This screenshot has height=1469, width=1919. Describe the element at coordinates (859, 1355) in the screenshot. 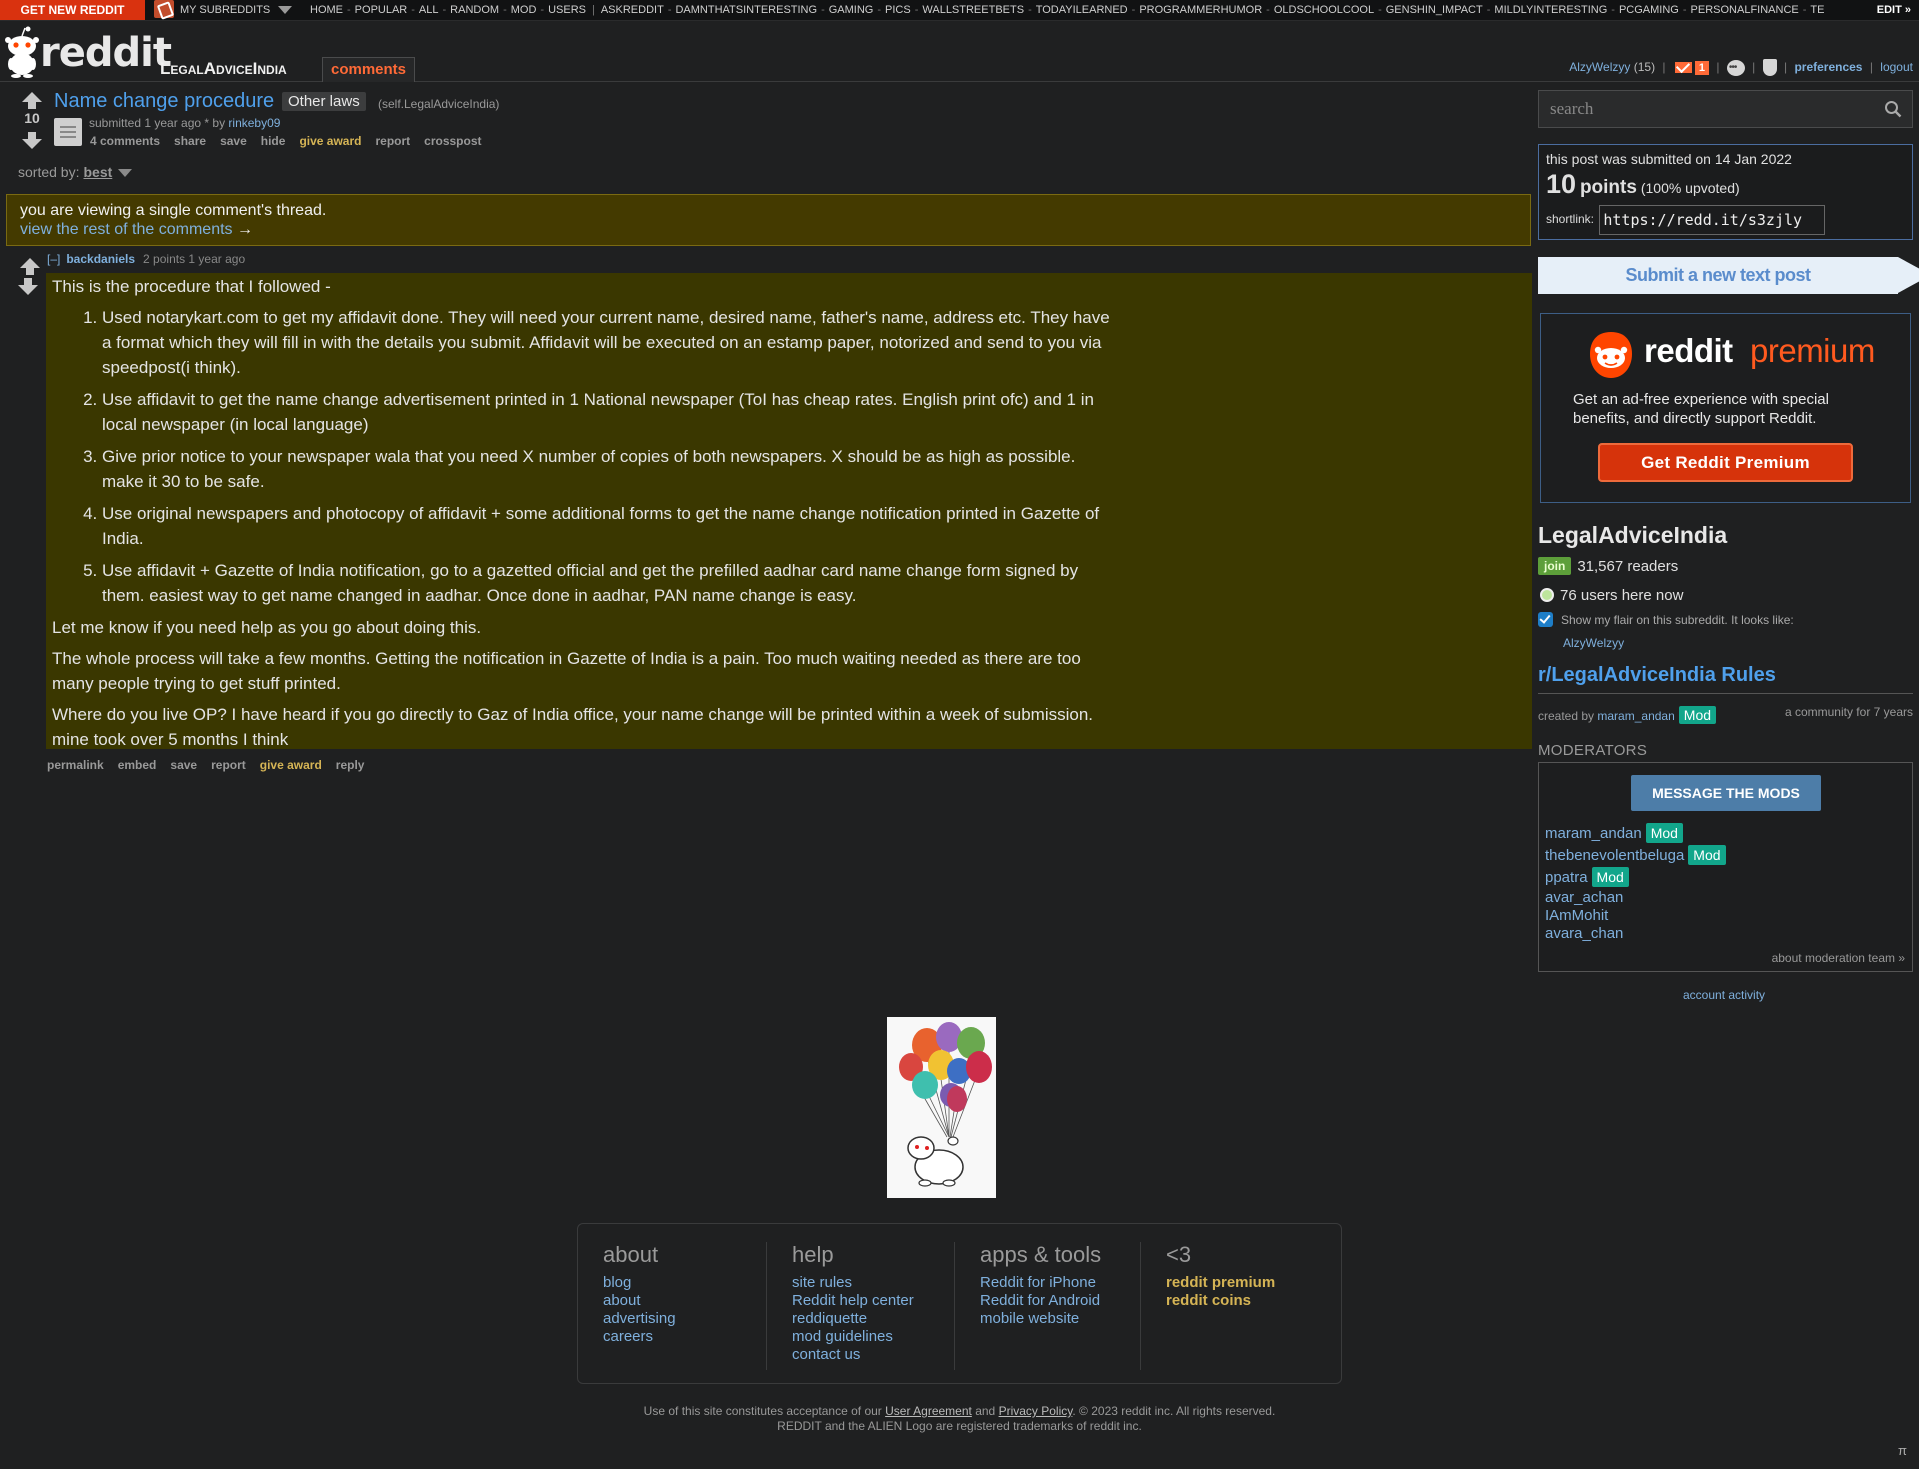

I see `footer-link: contact us` at that location.